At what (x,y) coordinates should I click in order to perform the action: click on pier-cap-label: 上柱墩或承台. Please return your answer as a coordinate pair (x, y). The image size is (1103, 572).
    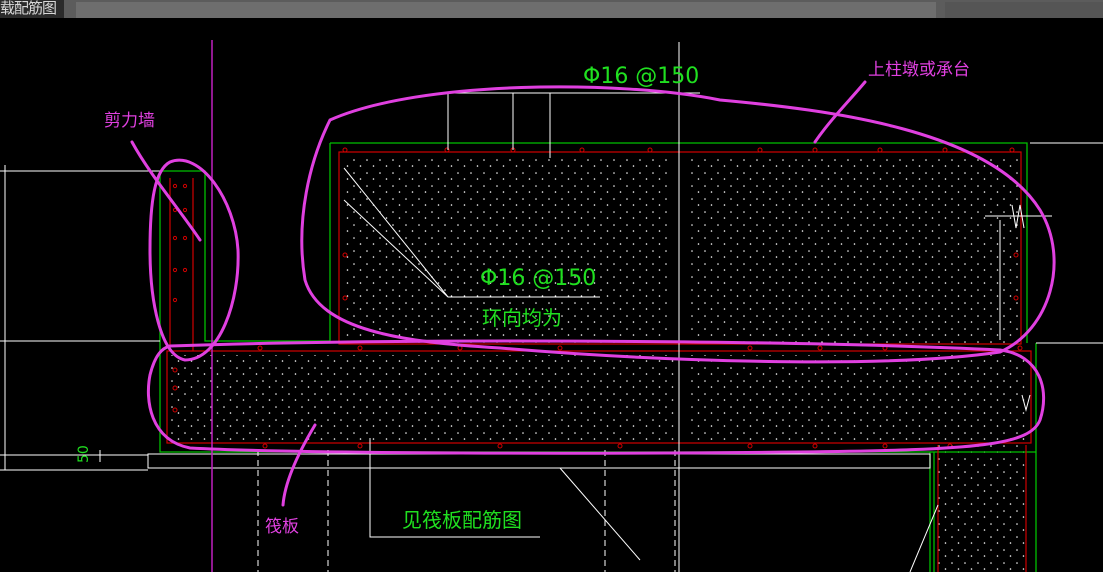
    Looking at the image, I should click on (919, 70).